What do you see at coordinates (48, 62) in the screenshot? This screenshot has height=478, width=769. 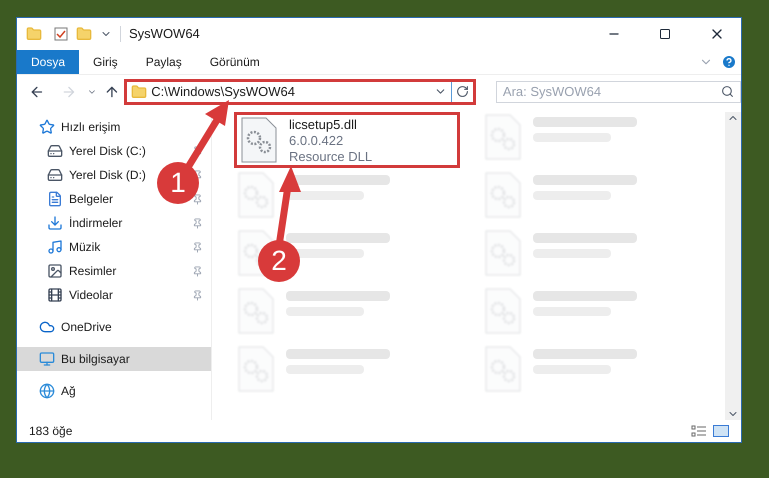 I see `ribbon-tab: Dosya` at bounding box center [48, 62].